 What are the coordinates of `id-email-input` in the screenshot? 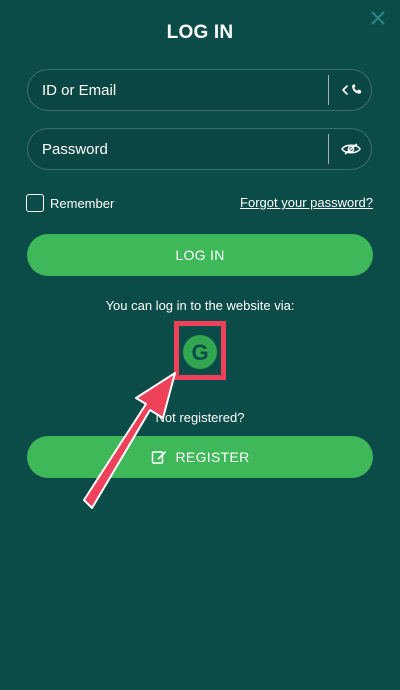 It's located at (177, 90).